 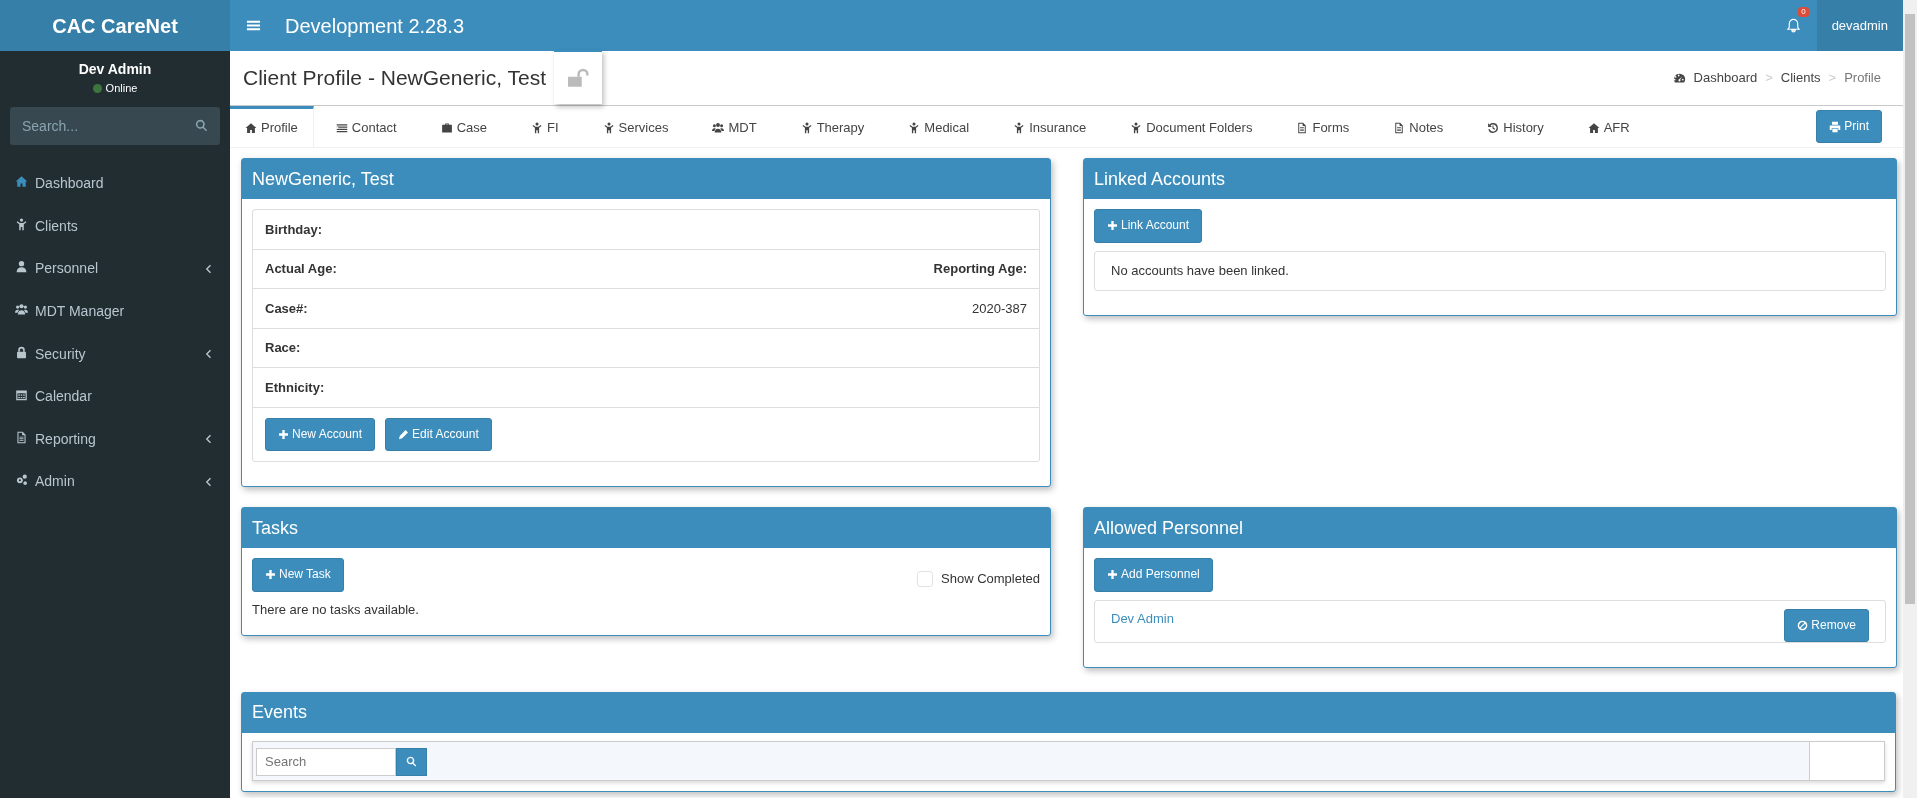 I want to click on tab: FI, so click(x=545, y=126).